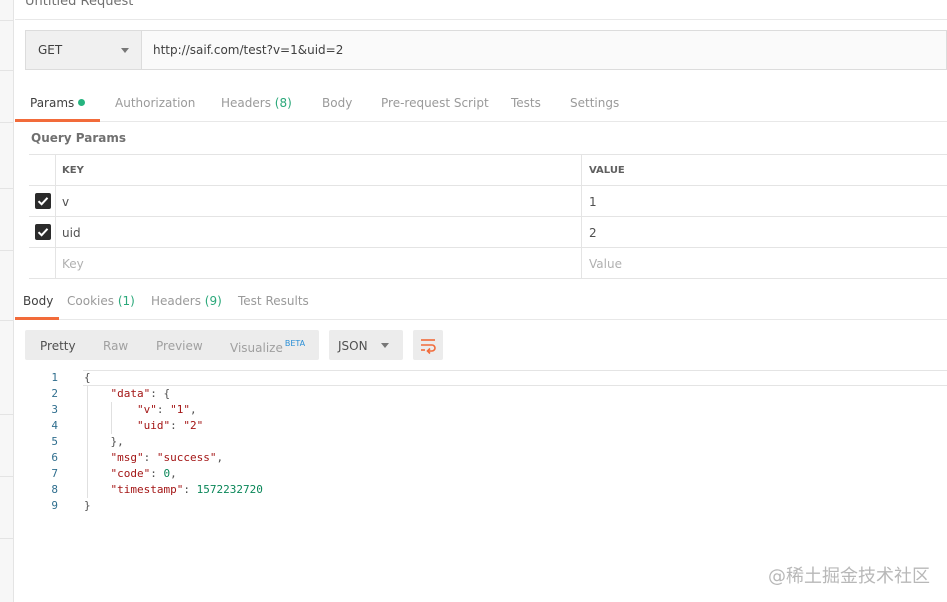 The height and width of the screenshot is (602, 947). I want to click on json-key: "timestamp", so click(147, 489).